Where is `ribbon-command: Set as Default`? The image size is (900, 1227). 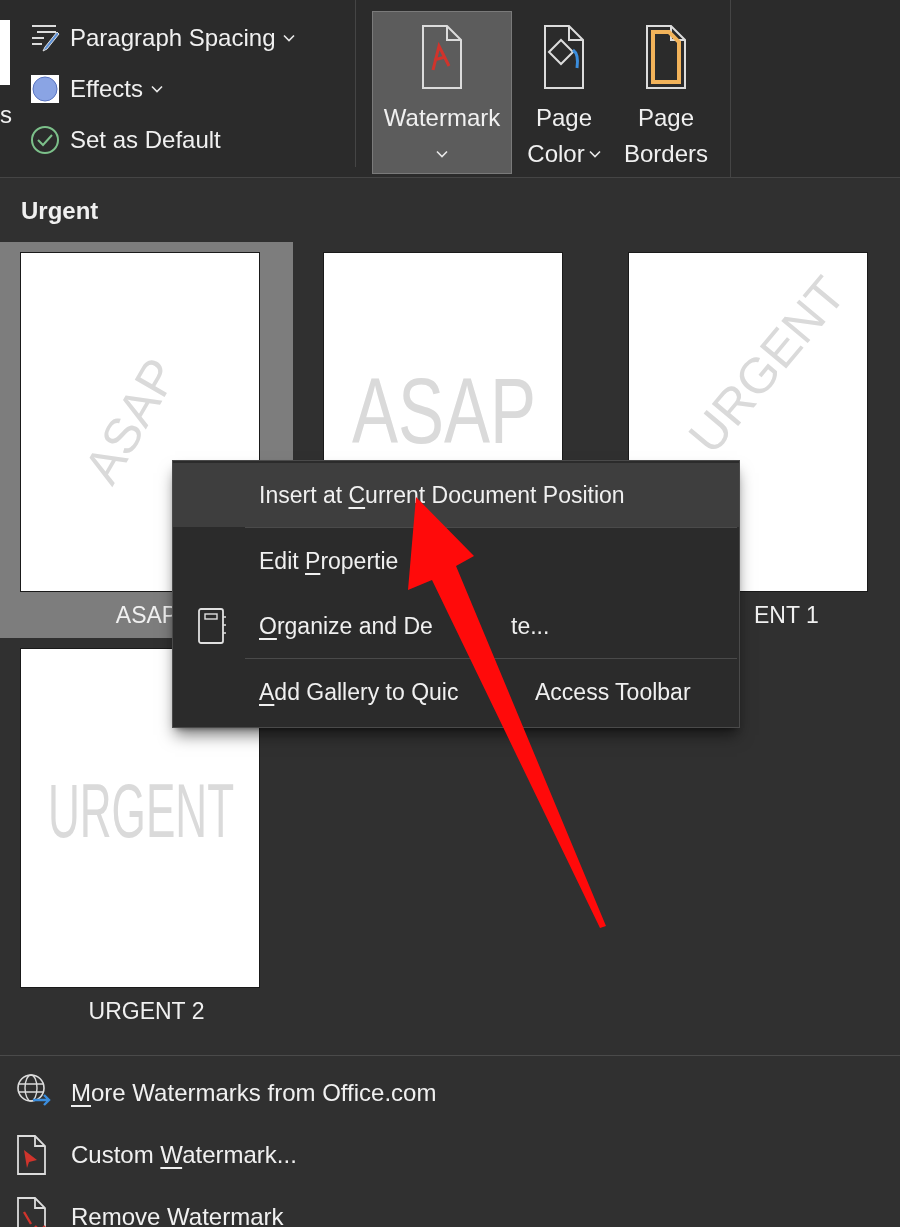 ribbon-command: Set as Default is located at coordinates (192, 139).